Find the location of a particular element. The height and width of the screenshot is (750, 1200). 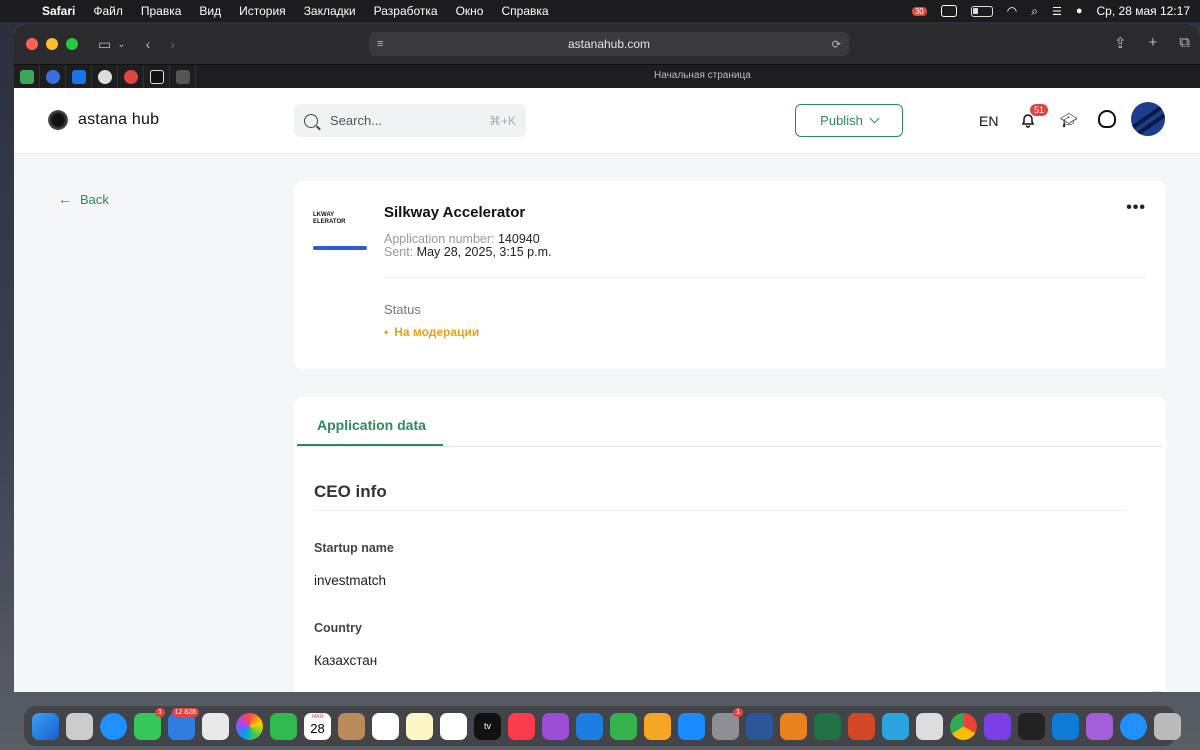

numbers-icon is located at coordinates (623, 726).